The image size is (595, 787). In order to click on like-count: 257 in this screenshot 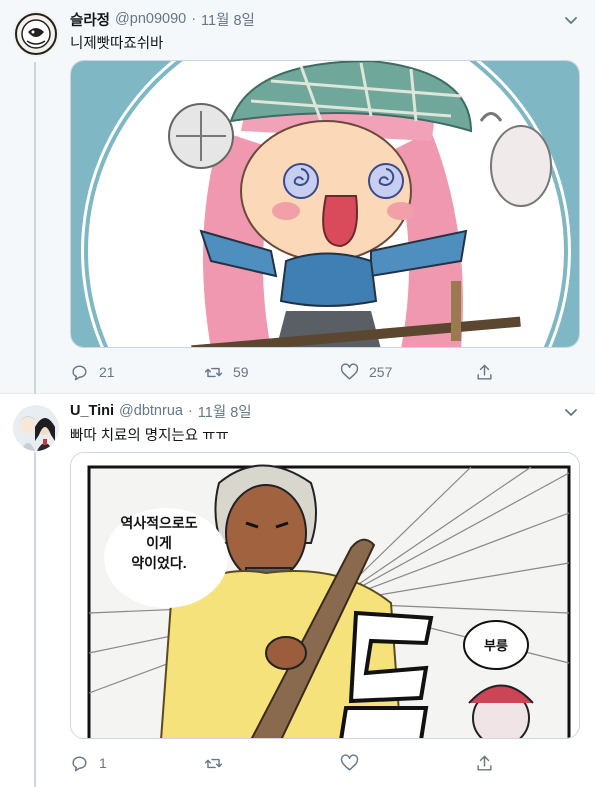, I will do `click(381, 372)`.